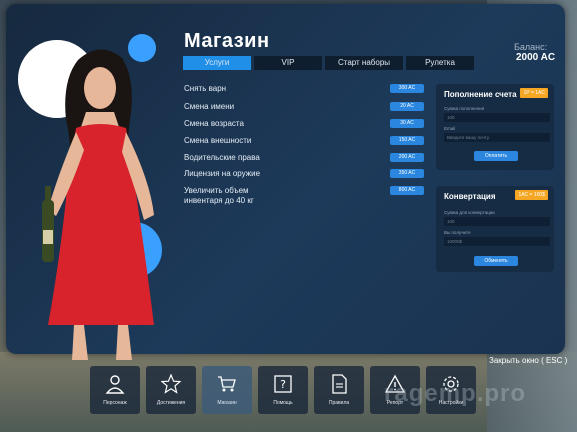 The height and width of the screenshot is (432, 577). Describe the element at coordinates (534, 93) in the screenshot. I see `topup-rate-badge: 1Р = 1AC` at that location.